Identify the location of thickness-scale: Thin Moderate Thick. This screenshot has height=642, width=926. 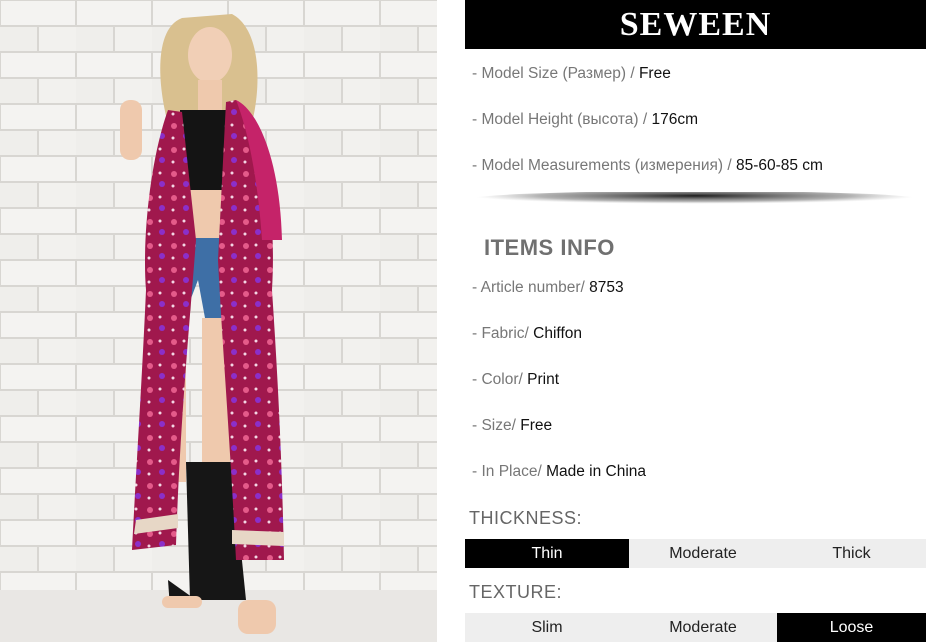
(695, 553).